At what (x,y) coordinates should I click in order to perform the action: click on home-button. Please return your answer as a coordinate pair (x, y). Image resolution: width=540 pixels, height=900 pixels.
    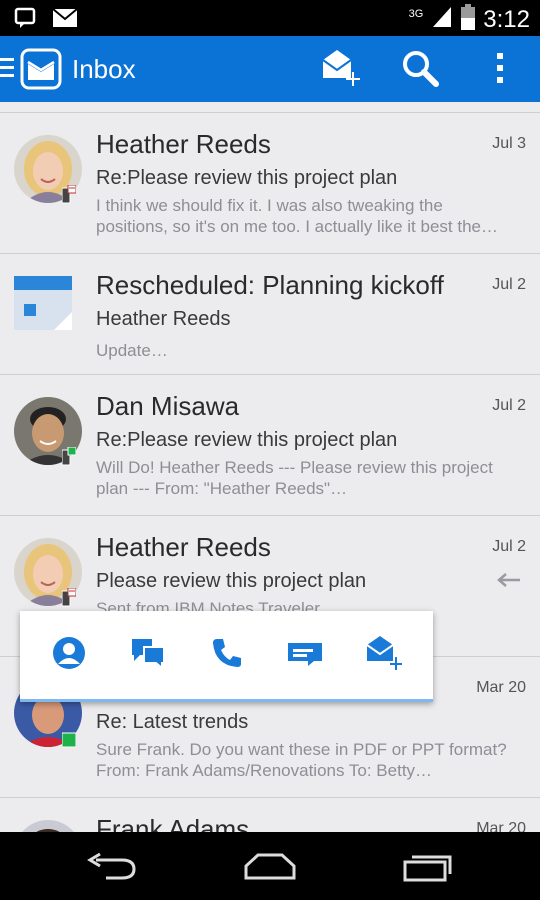
    Looking at the image, I should click on (270, 868).